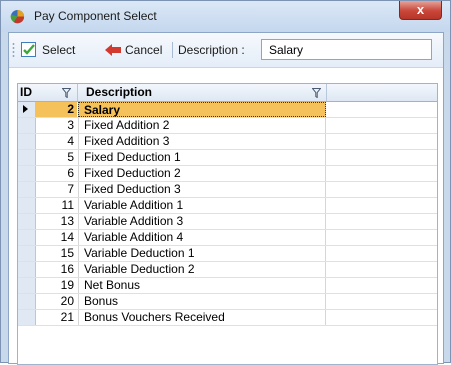  I want to click on grid-header: ID Description, so click(227, 93).